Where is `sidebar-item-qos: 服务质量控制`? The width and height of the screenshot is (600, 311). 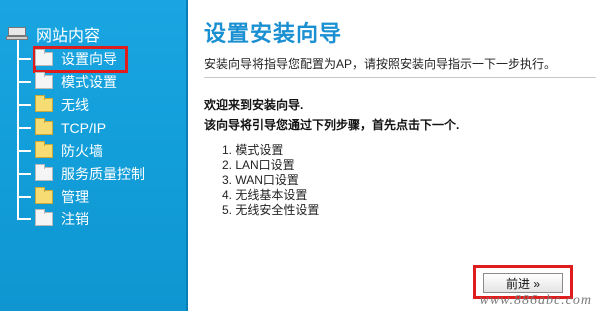 sidebar-item-qos: 服务质量控制 is located at coordinates (81, 174).